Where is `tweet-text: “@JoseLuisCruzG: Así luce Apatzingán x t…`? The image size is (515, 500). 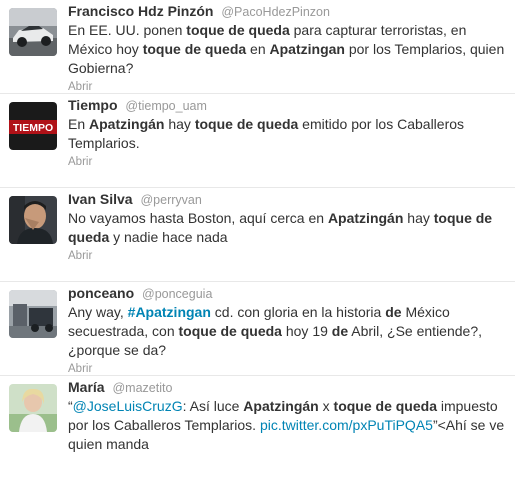 tweet-text: “@JoseLuisCruzG: Así luce Apatzingán x t… is located at coordinates (286, 425).